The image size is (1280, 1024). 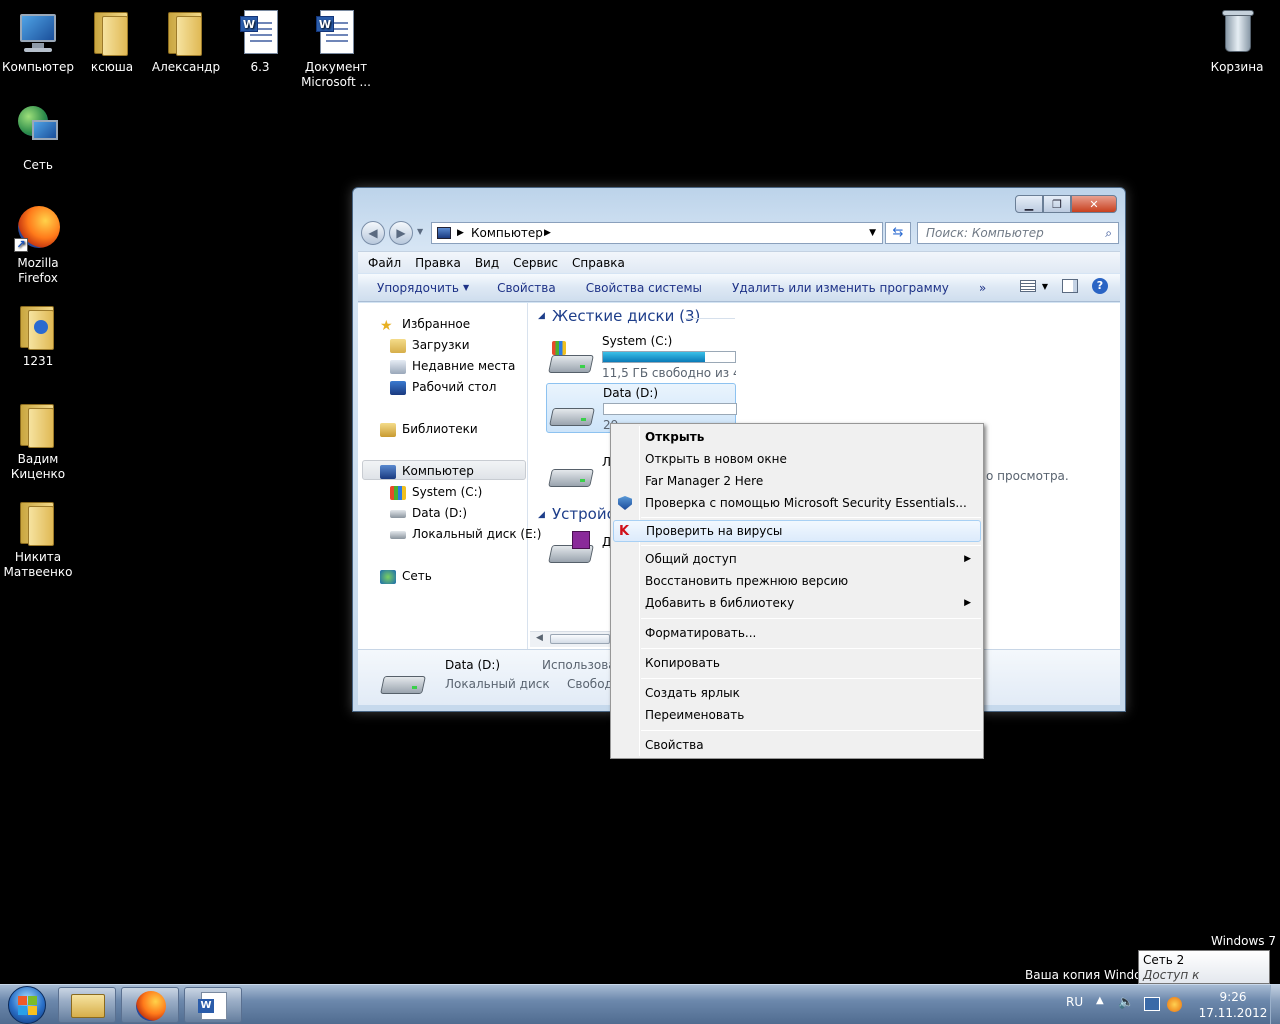 I want to click on taskbar-word-button: W, so click(x=213, y=1005).